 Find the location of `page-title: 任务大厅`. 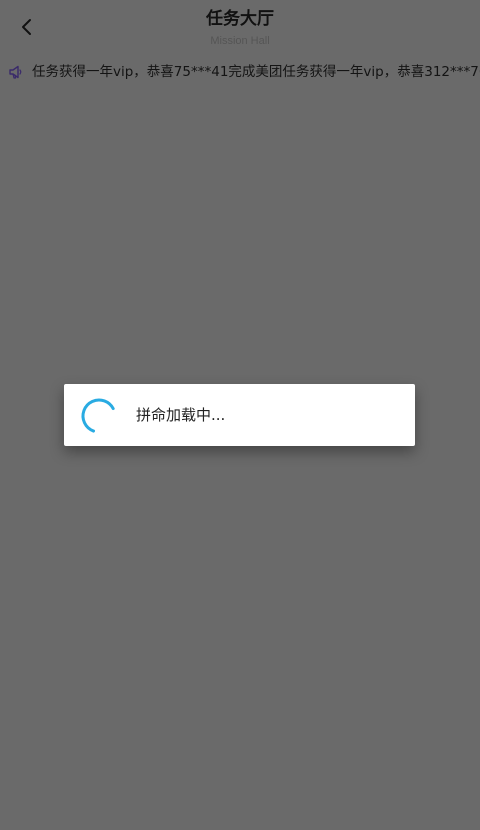

page-title: 任务大厅 is located at coordinates (240, 19).